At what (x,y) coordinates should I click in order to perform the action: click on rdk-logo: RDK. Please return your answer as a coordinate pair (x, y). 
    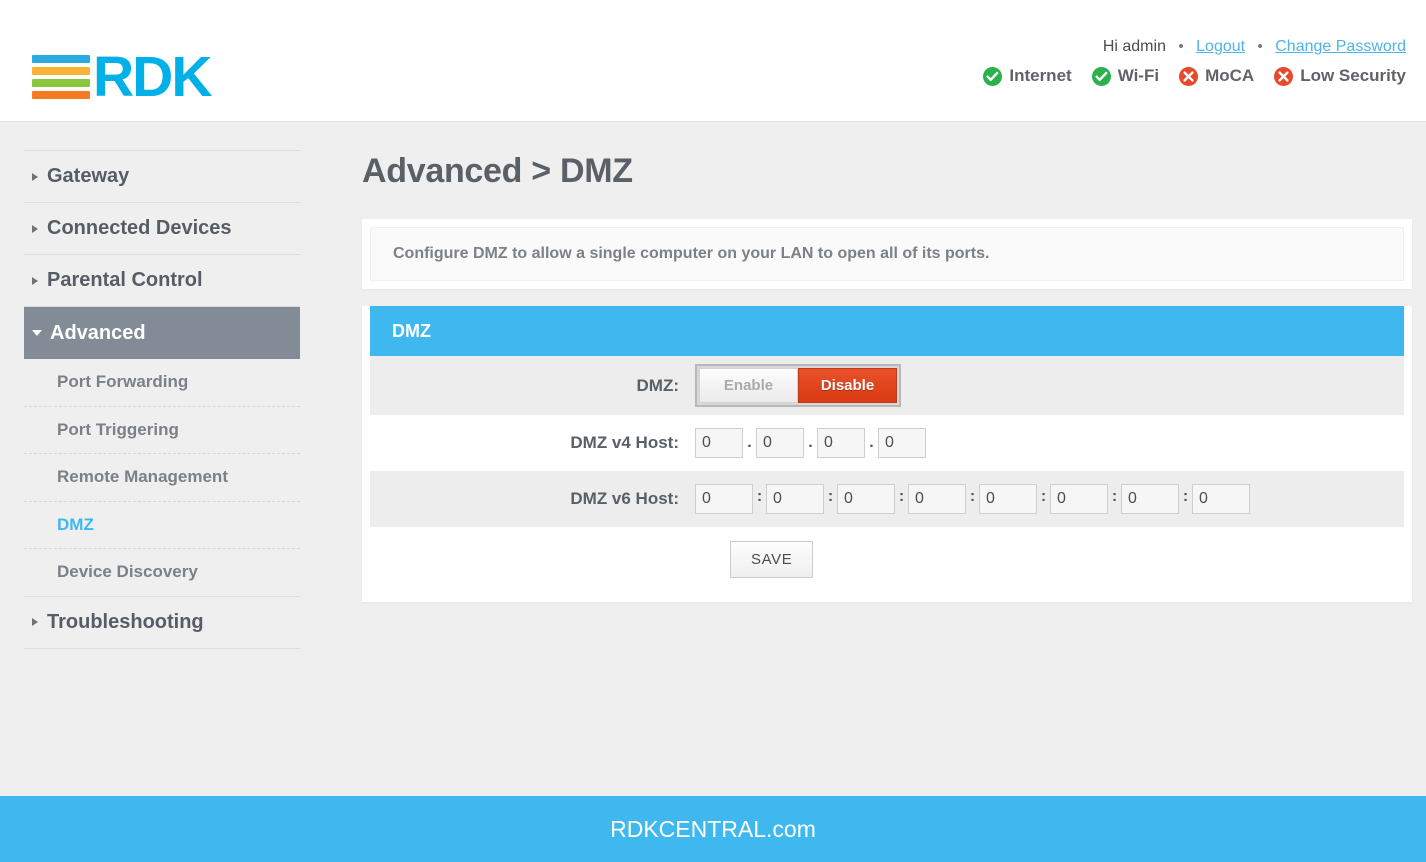
    Looking at the image, I should click on (122, 77).